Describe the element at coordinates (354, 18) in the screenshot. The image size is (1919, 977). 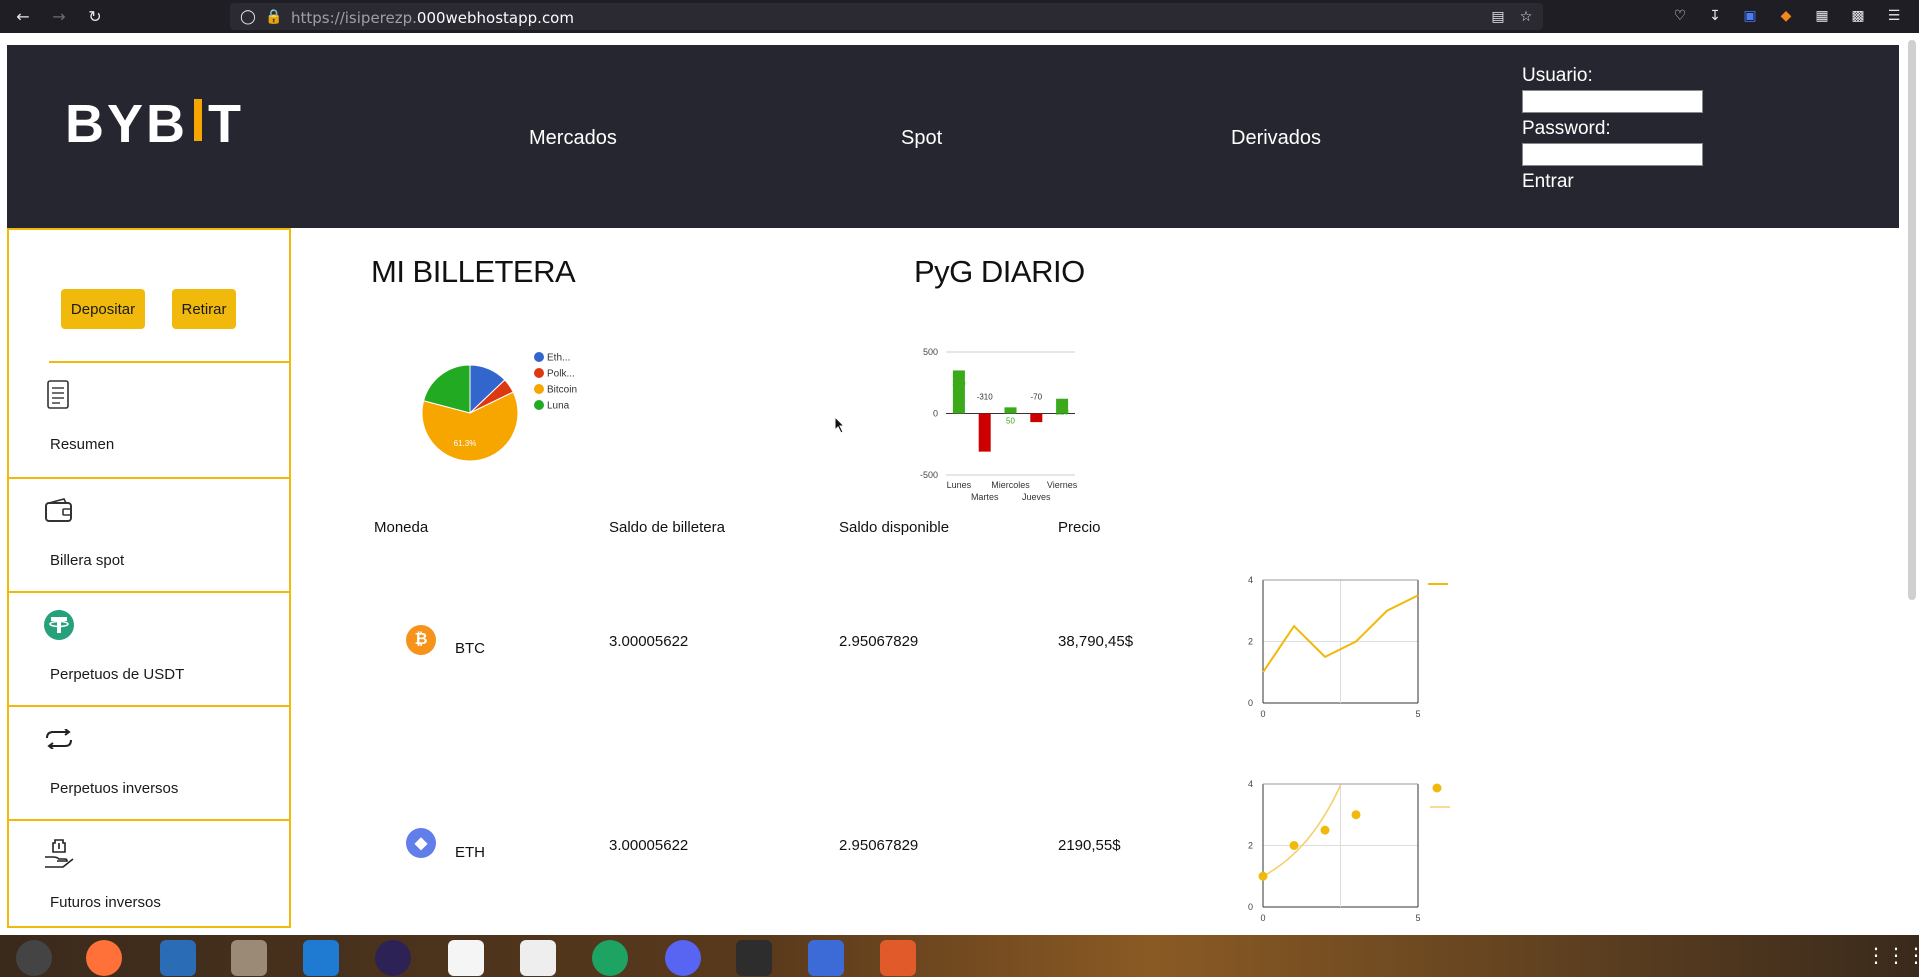
I see `url-prefix: https://isiperezp.` at that location.